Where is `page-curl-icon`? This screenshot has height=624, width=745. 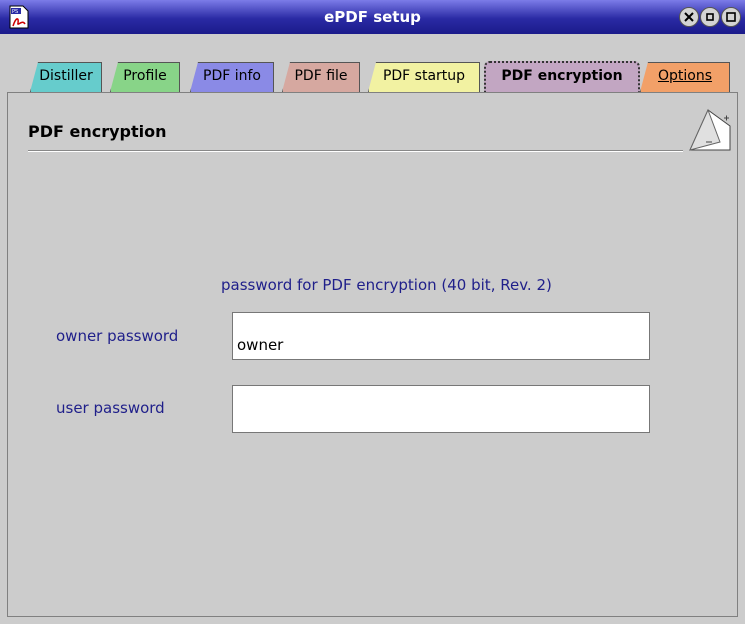
page-curl-icon is located at coordinates (710, 130).